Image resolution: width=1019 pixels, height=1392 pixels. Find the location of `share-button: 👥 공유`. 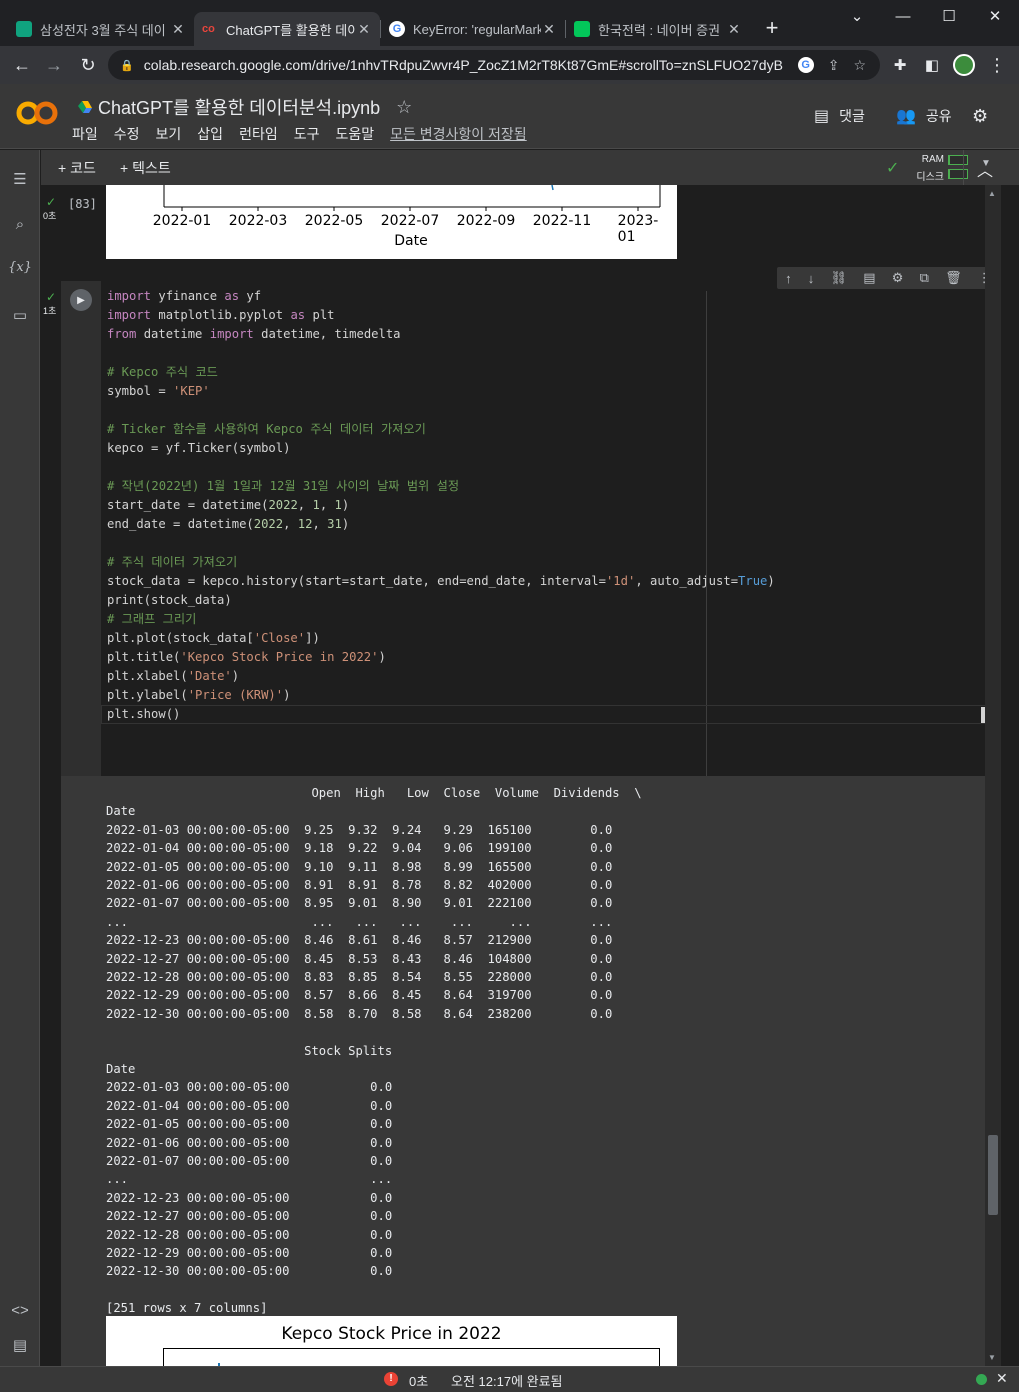

share-button: 👥 공유 is located at coordinates (924, 116).